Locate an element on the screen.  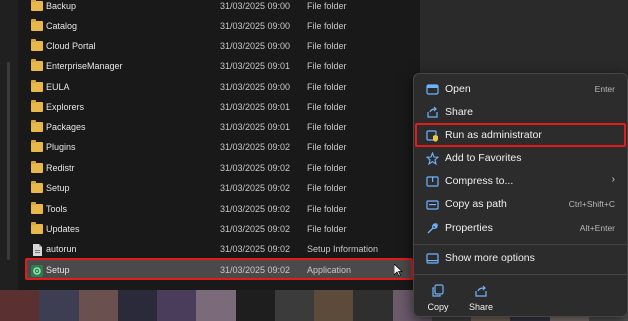
menu-item-properties: Properties Alt+Enter is located at coordinates (520, 228).